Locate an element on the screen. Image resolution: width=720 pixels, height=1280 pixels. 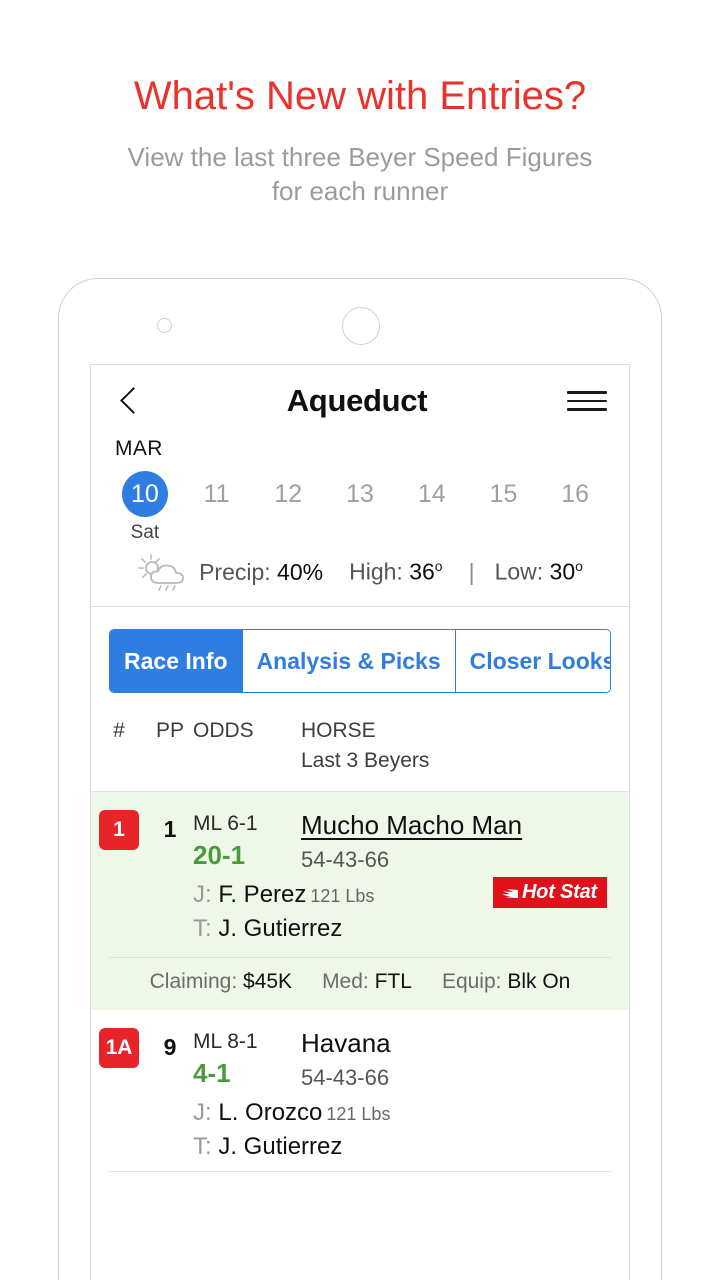
date-cell-15: 15 is located at coordinates (504, 507).